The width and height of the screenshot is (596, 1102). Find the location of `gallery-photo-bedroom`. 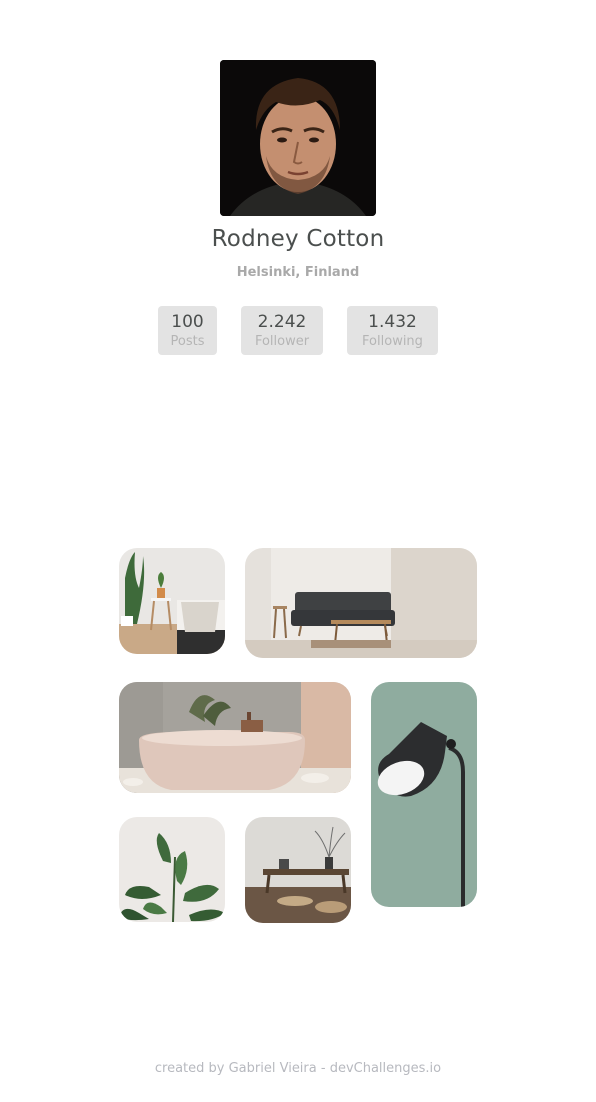

gallery-photo-bedroom is located at coordinates (172, 601).